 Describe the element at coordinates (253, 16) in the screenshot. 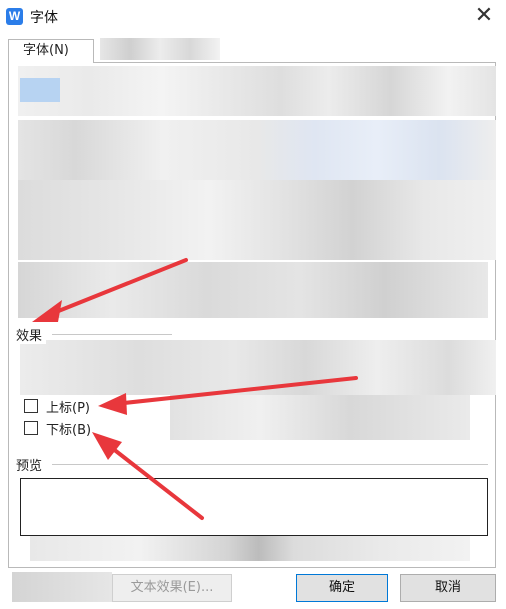

I see `title-bar: W 字体 ✕` at that location.